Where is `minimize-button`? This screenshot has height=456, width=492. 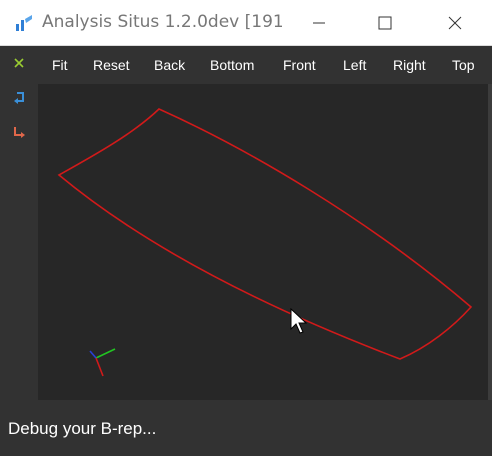 minimize-button is located at coordinates (319, 23).